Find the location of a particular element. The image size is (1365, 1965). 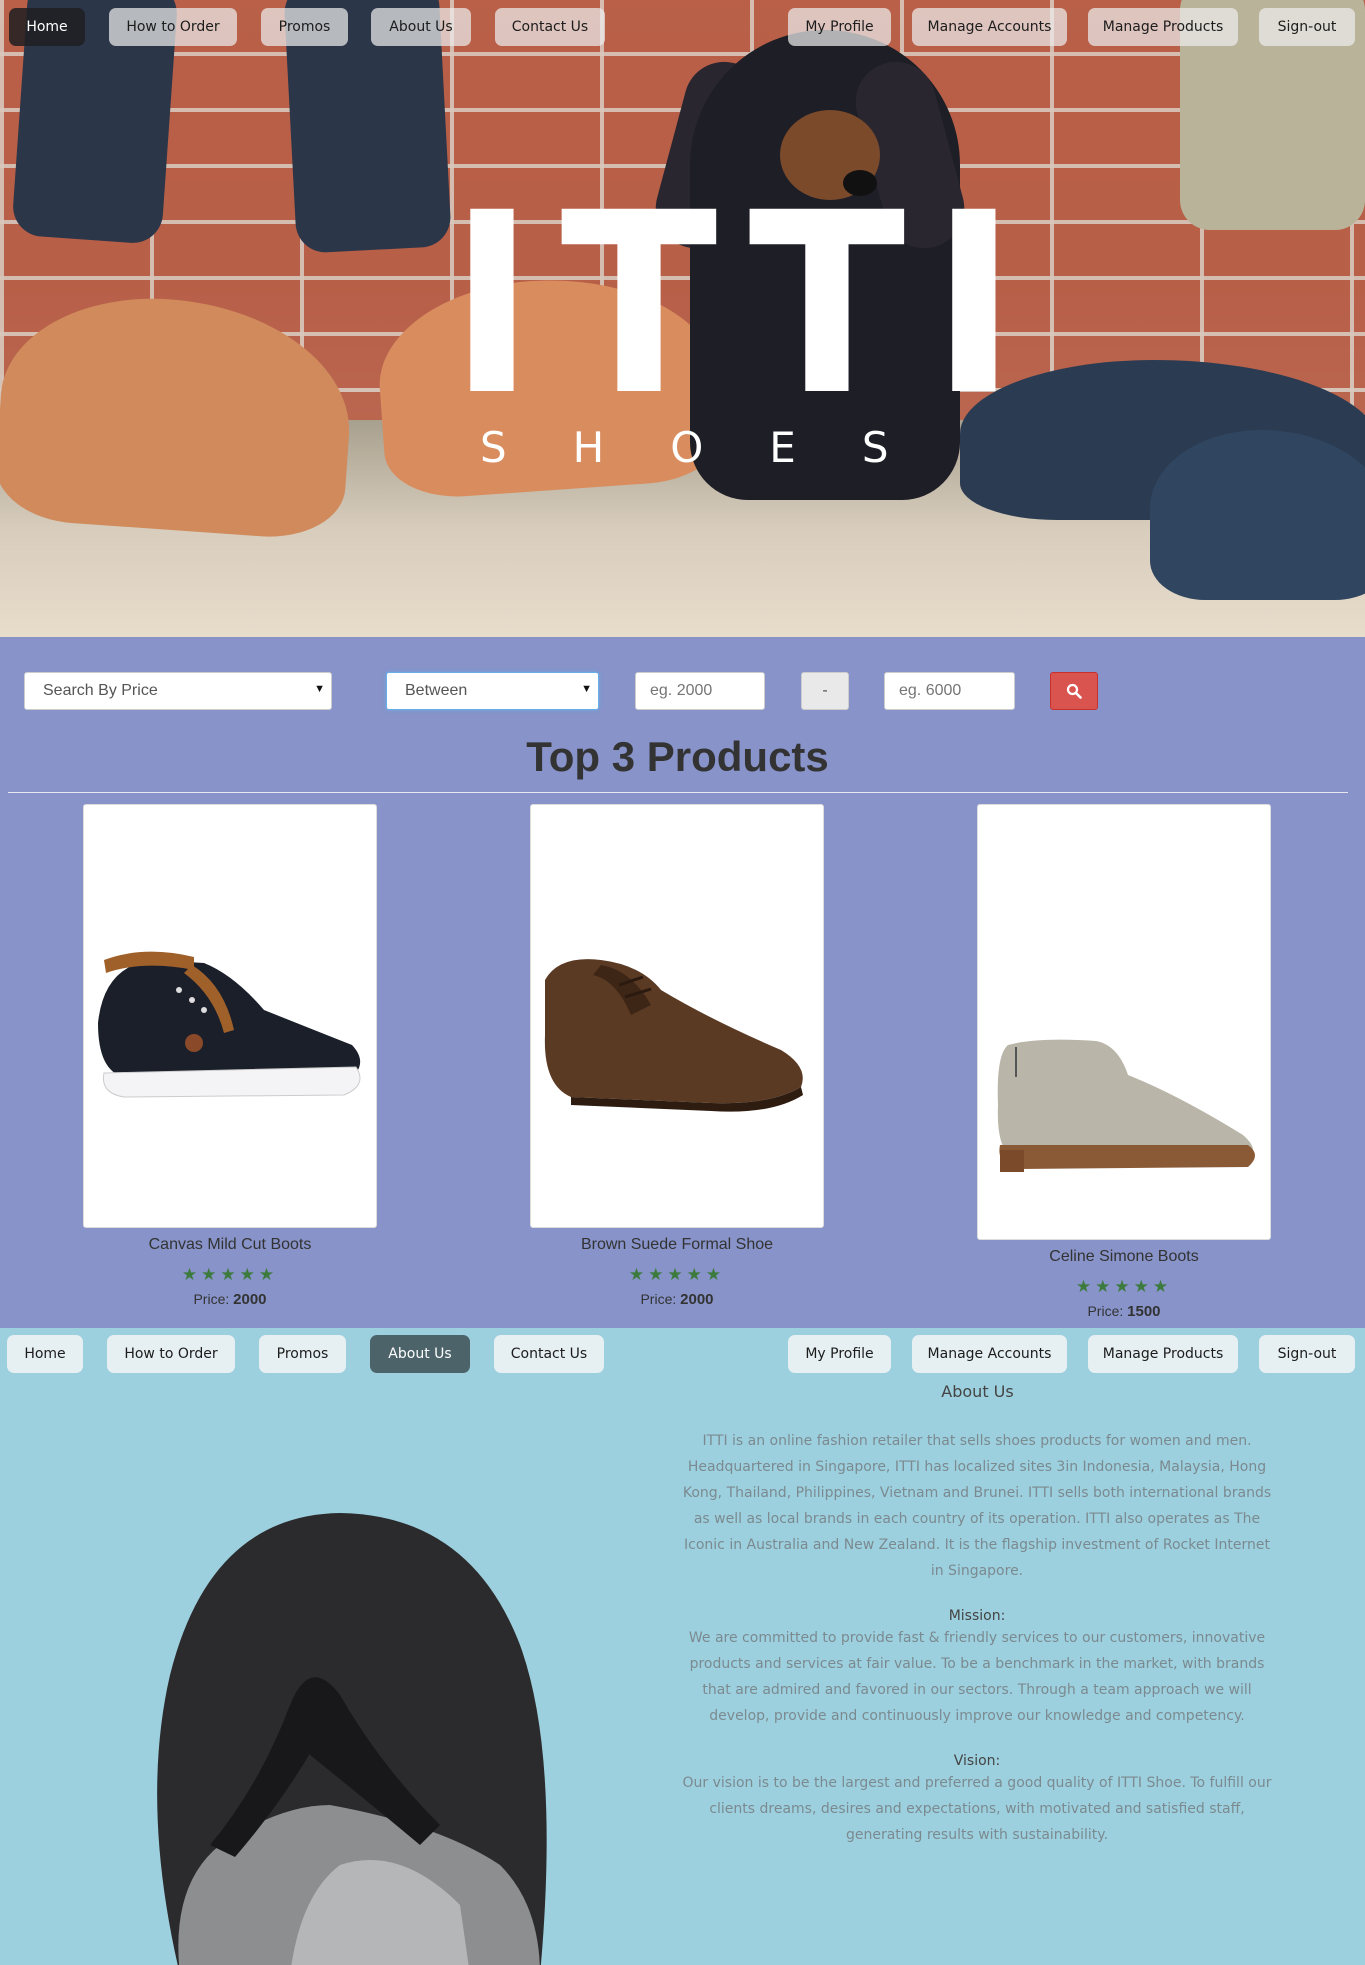

product-price: Price: 1500 is located at coordinates (1124, 1311).